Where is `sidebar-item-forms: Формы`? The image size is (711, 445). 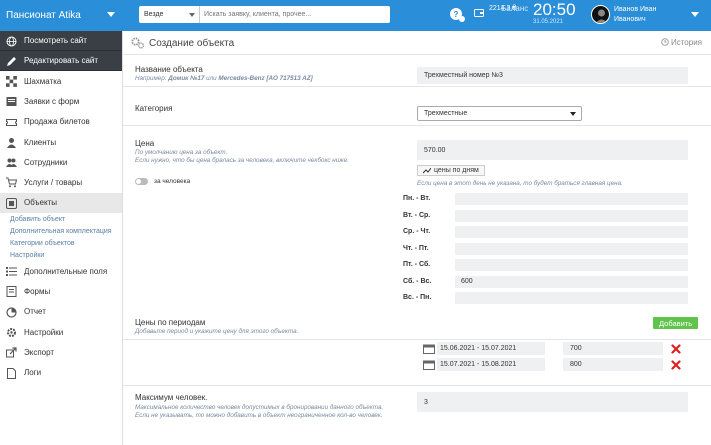
sidebar-item-forms: Формы is located at coordinates (61, 291).